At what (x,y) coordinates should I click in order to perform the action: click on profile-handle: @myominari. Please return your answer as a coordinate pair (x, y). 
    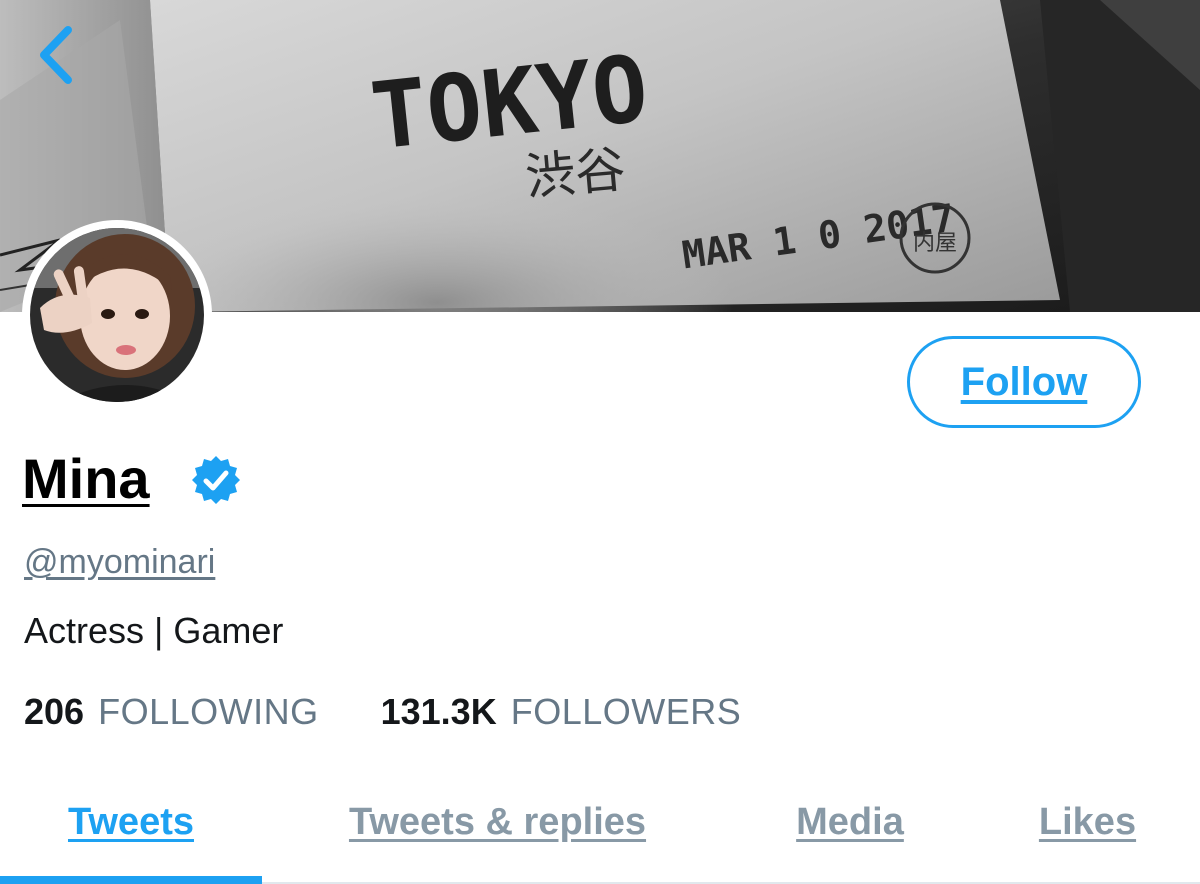
    Looking at the image, I should click on (119, 562).